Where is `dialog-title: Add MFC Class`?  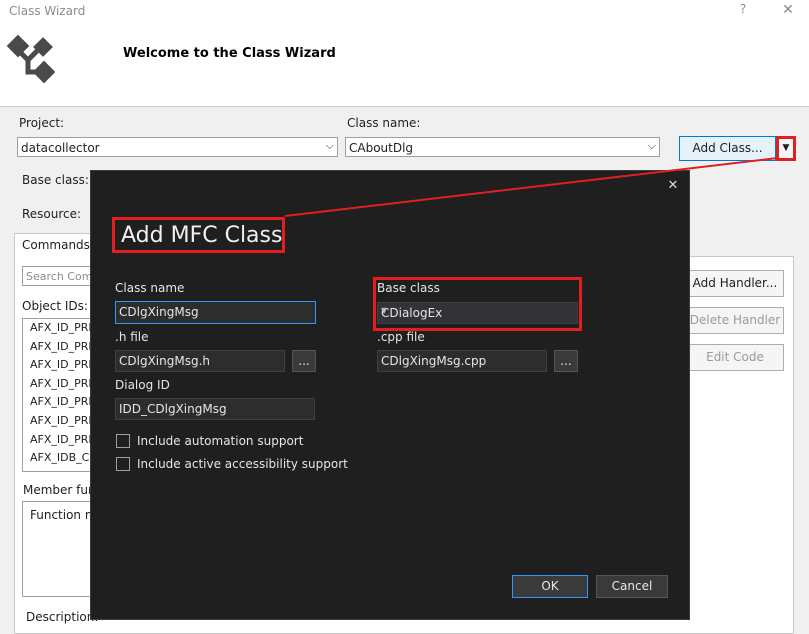 dialog-title: Add MFC Class is located at coordinates (202, 235).